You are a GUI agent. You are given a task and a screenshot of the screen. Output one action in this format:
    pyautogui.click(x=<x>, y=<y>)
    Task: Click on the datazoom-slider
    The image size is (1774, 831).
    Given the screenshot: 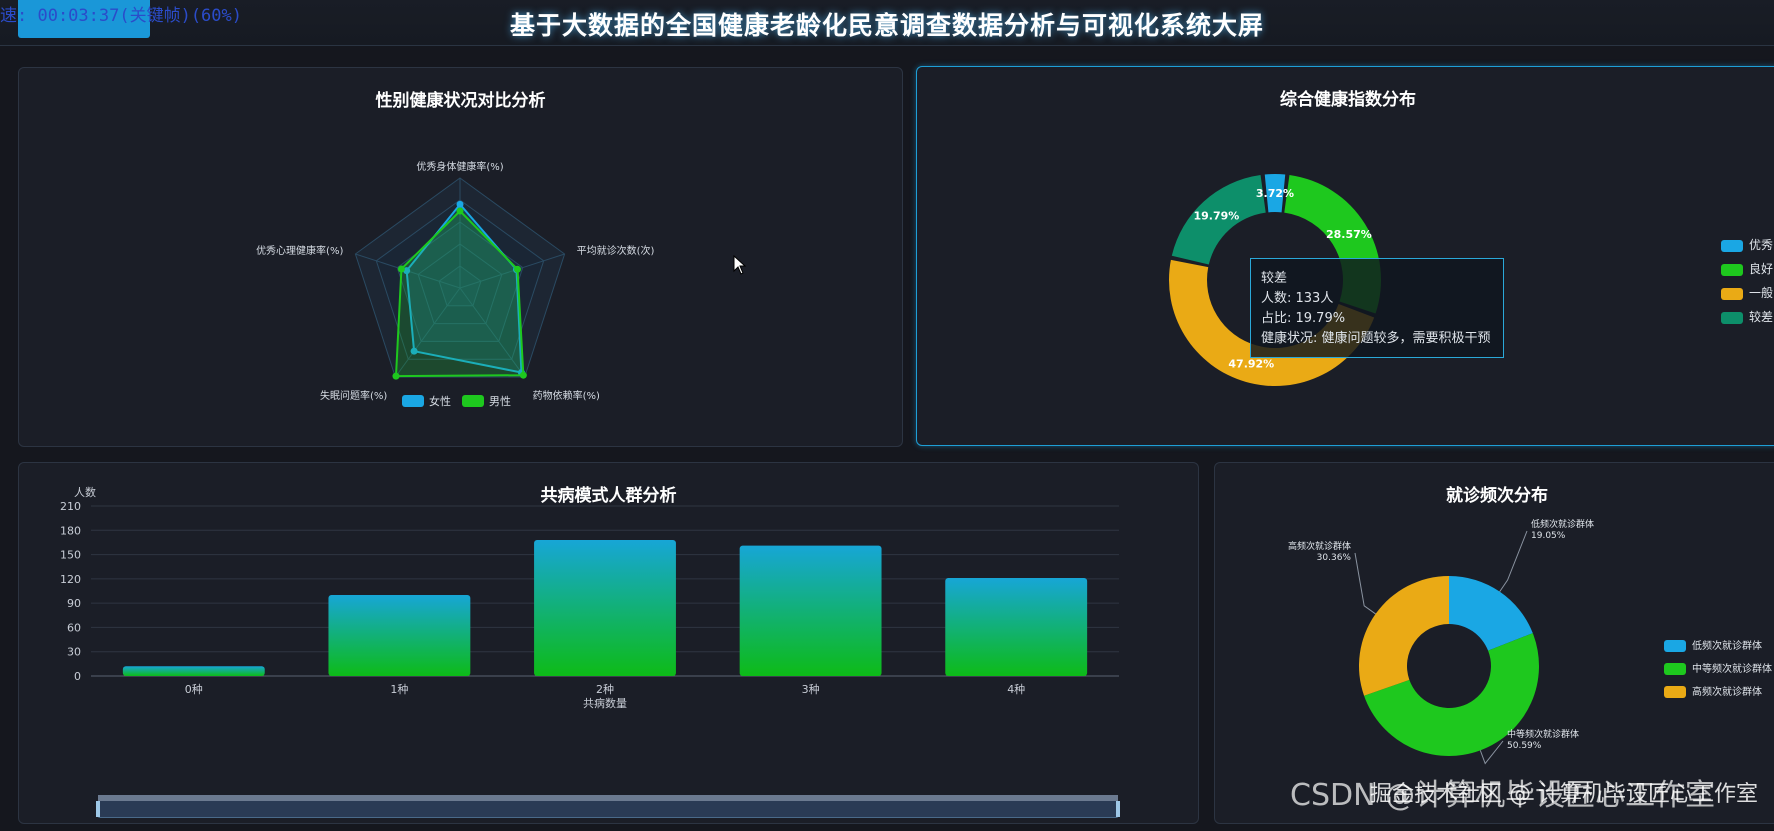 What is the action you would take?
    pyautogui.click(x=608, y=806)
    